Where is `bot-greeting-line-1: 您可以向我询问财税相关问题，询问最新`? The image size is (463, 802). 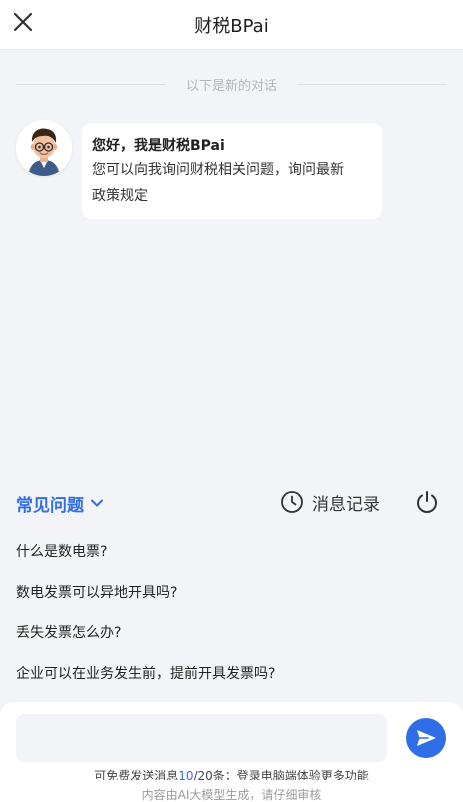 bot-greeting-line-1: 您可以向我询问财税相关问题，询问最新 is located at coordinates (218, 170).